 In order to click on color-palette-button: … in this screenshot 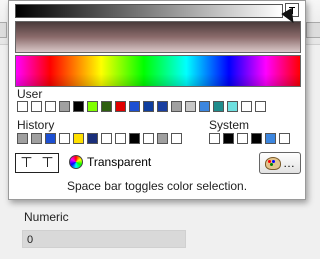, I will do `click(280, 163)`.